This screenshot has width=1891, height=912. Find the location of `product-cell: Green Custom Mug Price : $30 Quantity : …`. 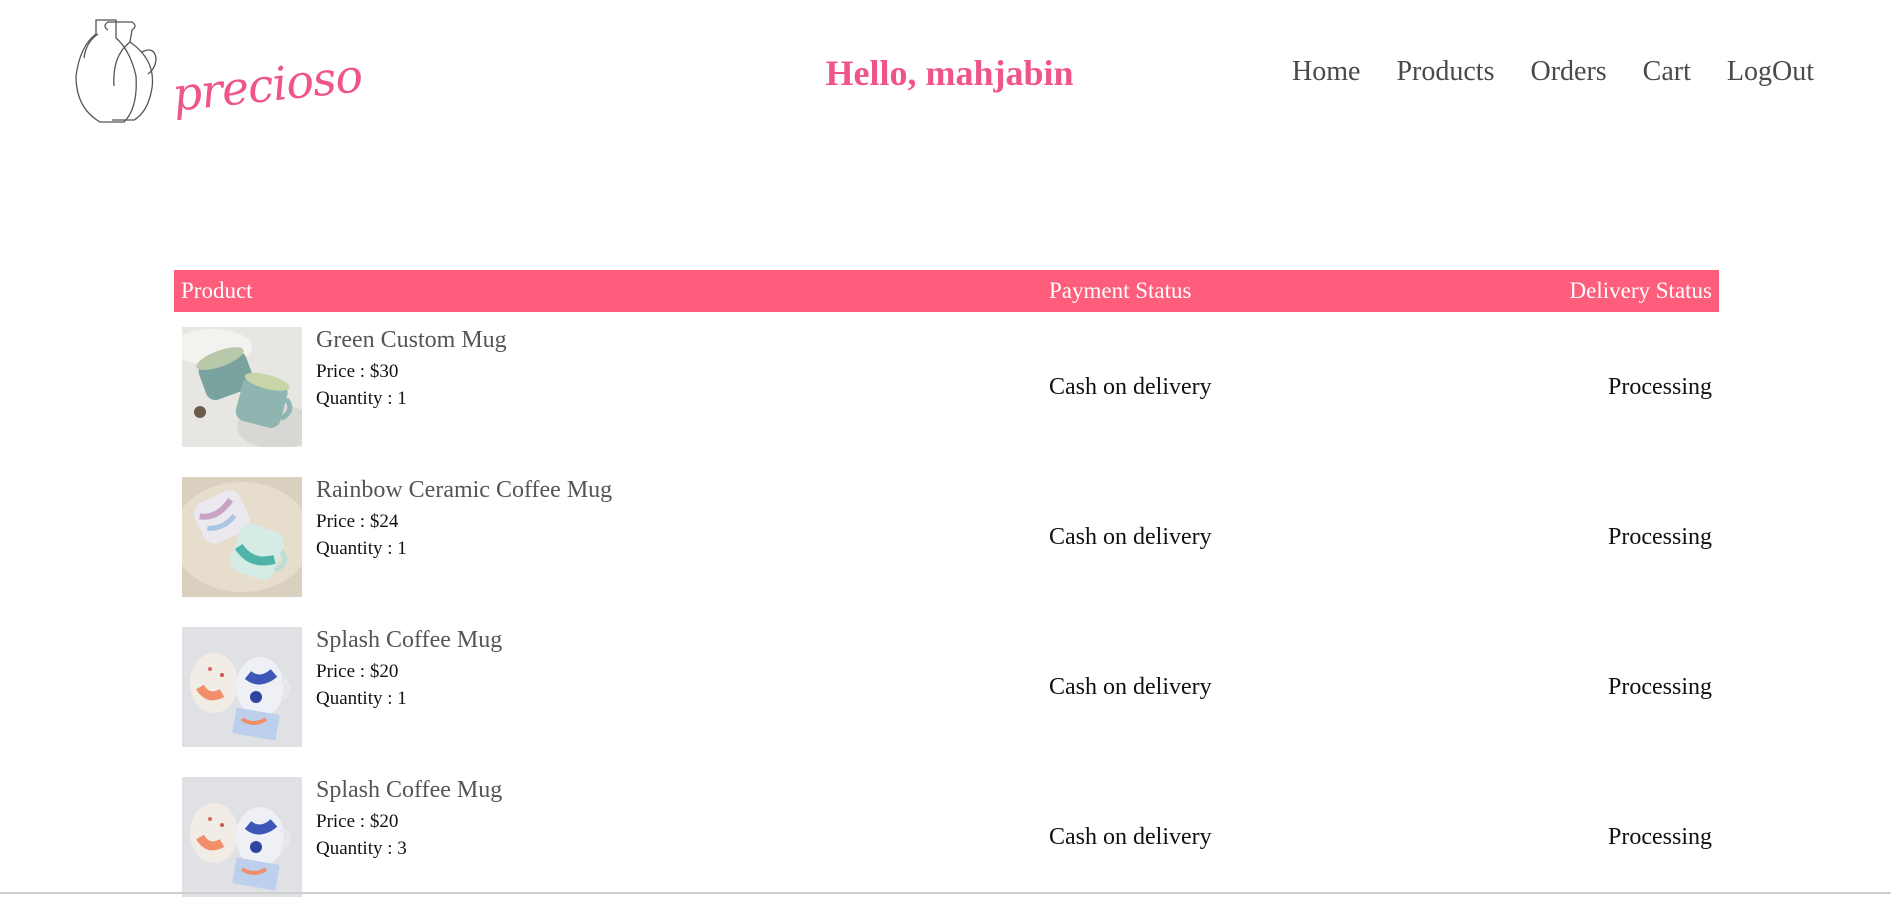

product-cell: Green Custom Mug Price : $30 Quantity : … is located at coordinates (611, 387).